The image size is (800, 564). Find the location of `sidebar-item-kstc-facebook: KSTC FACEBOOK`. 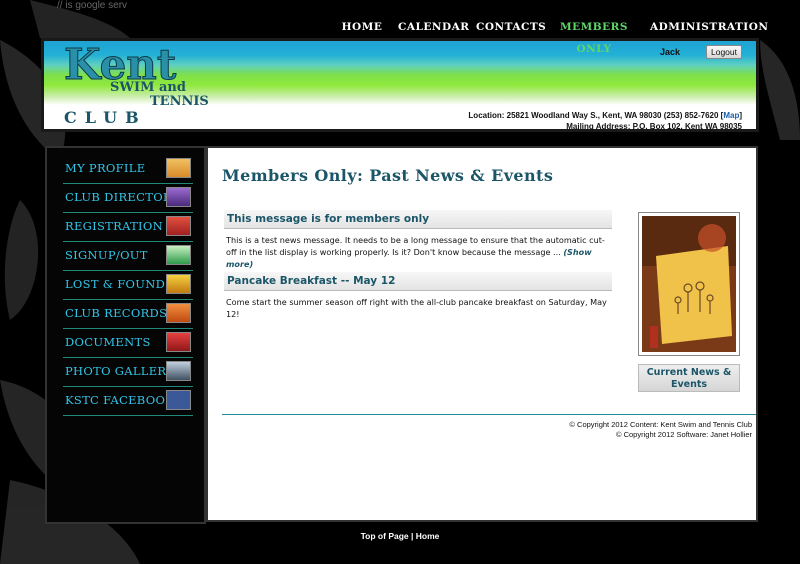

sidebar-item-kstc-facebook: KSTC FACEBOOK is located at coordinates (128, 402).